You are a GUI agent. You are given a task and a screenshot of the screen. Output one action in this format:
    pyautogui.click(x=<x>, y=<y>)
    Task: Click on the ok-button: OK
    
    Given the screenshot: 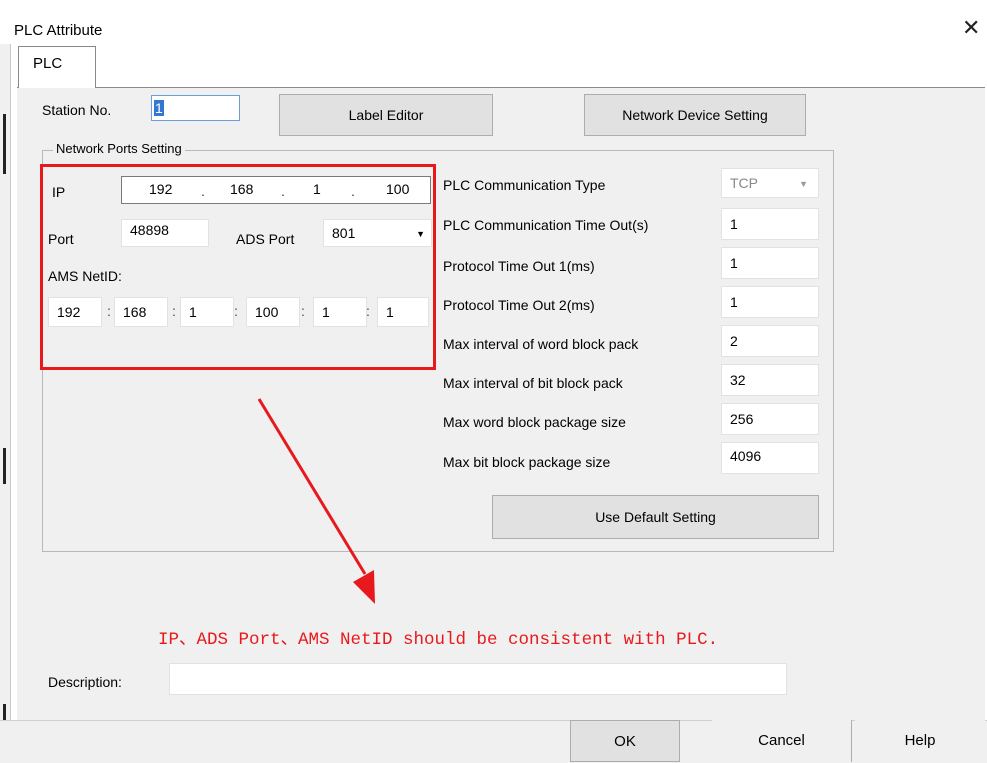 What is the action you would take?
    pyautogui.click(x=625, y=741)
    